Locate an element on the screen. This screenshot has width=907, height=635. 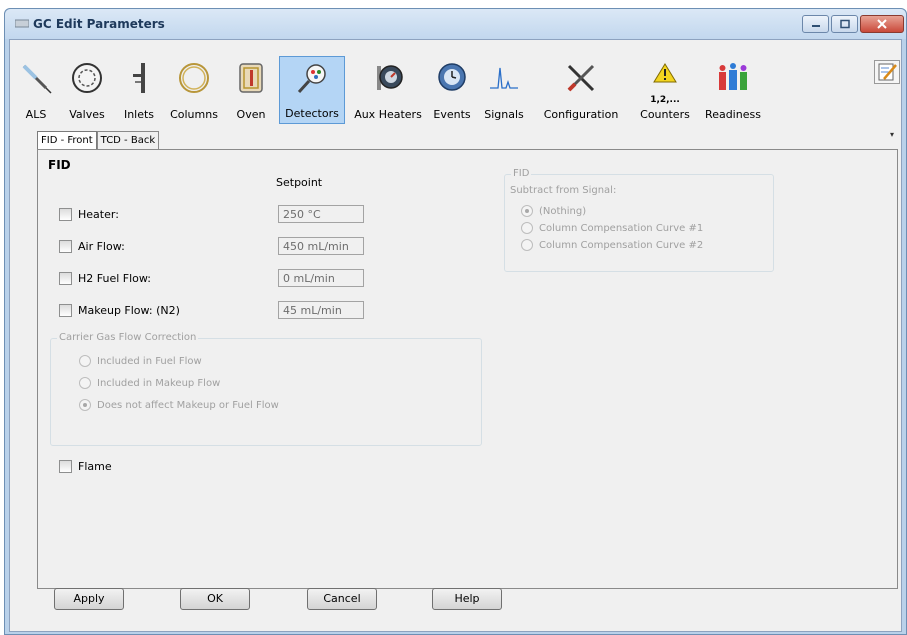
group-title: FID is located at coordinates (521, 173).